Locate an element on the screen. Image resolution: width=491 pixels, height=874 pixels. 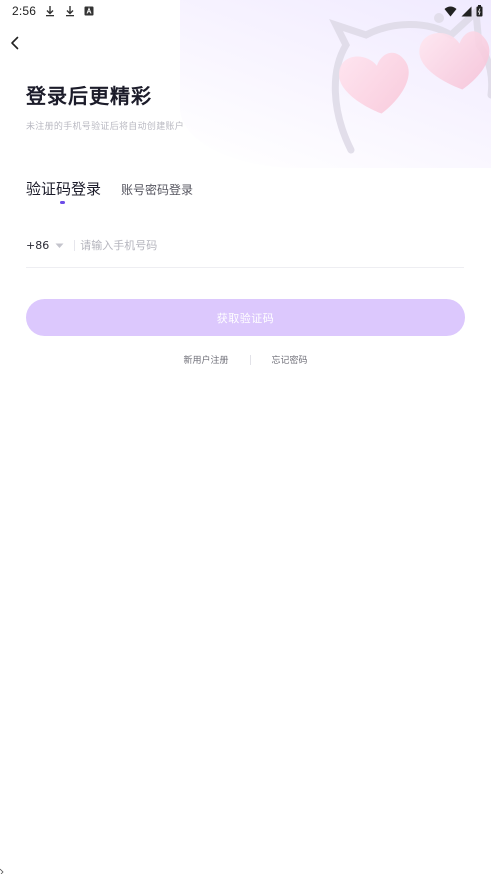
battery-icon is located at coordinates (479, 11).